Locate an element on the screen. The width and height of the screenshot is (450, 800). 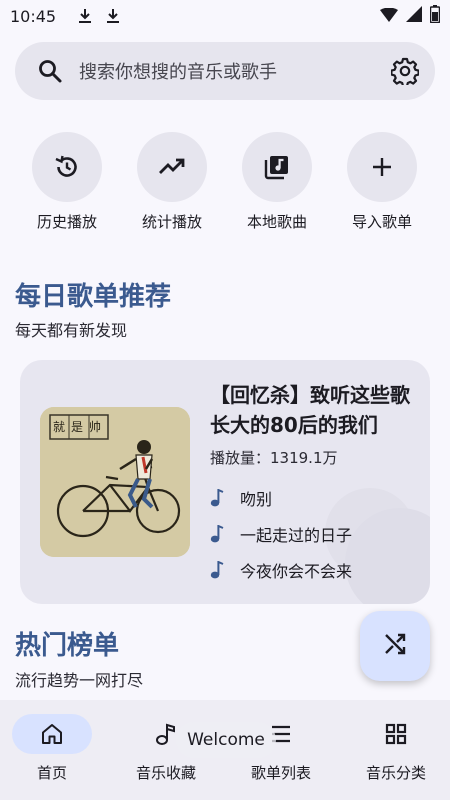
hot-section-subtitle: 流行趋势一网打尽 is located at coordinates (79, 680).